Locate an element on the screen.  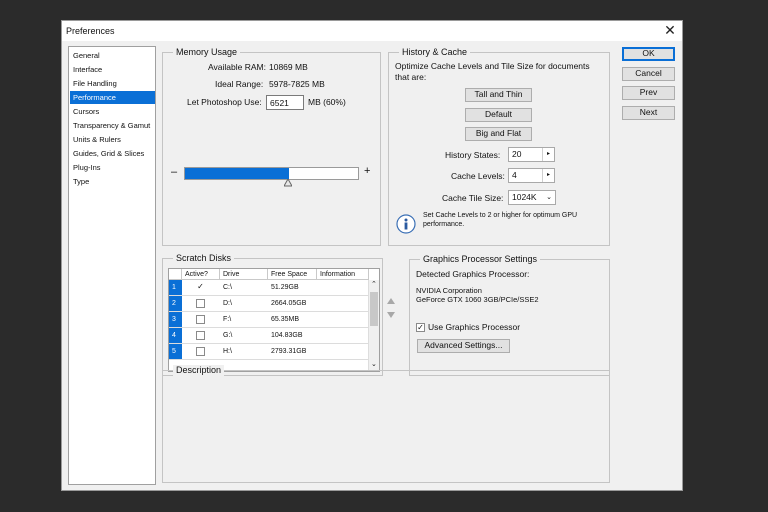
cache-levels-value: 4 is located at coordinates (514, 175).